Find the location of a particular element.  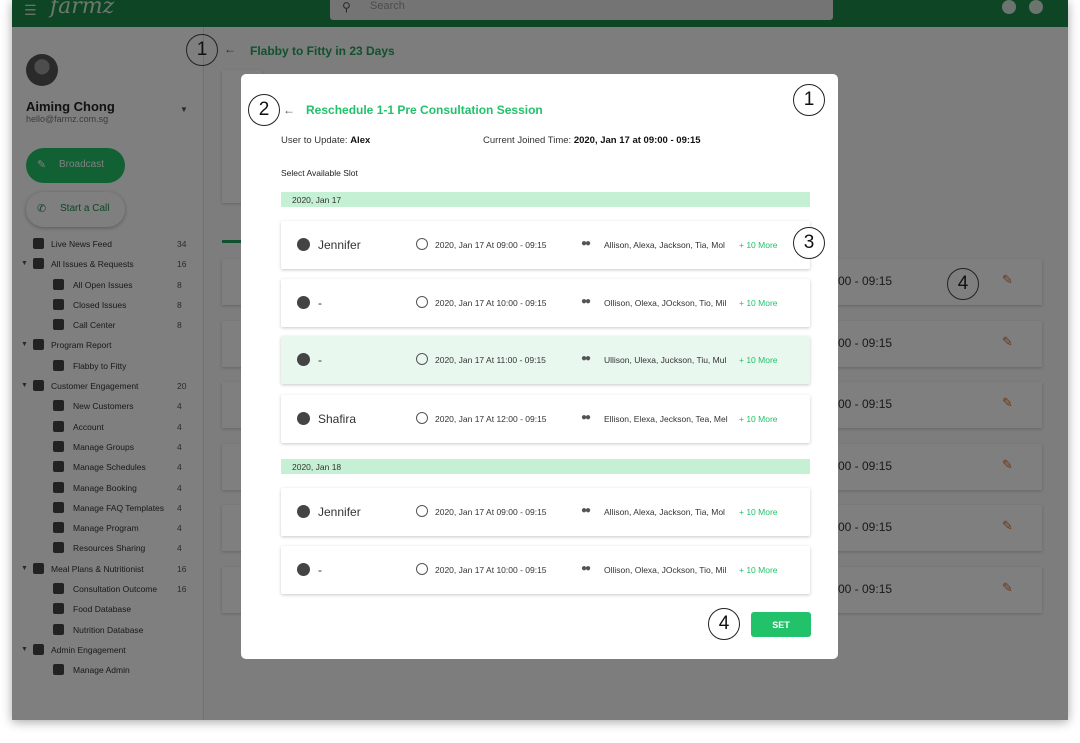

date-header-label: 2020, Jan 18 is located at coordinates (317, 467).